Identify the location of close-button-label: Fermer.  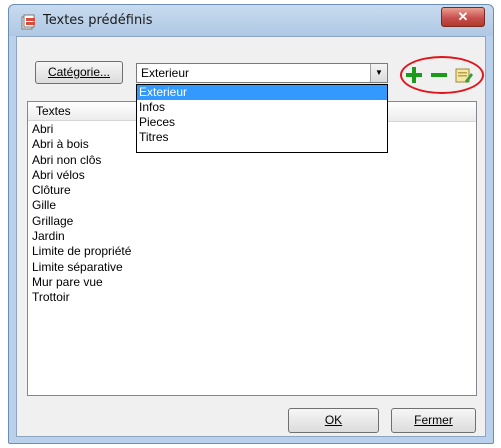
(433, 420).